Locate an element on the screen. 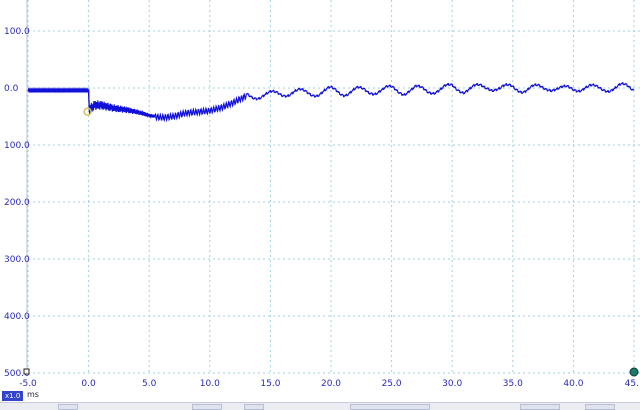 The height and width of the screenshot is (410, 640). x-tick-label: 10.0 is located at coordinates (210, 384).